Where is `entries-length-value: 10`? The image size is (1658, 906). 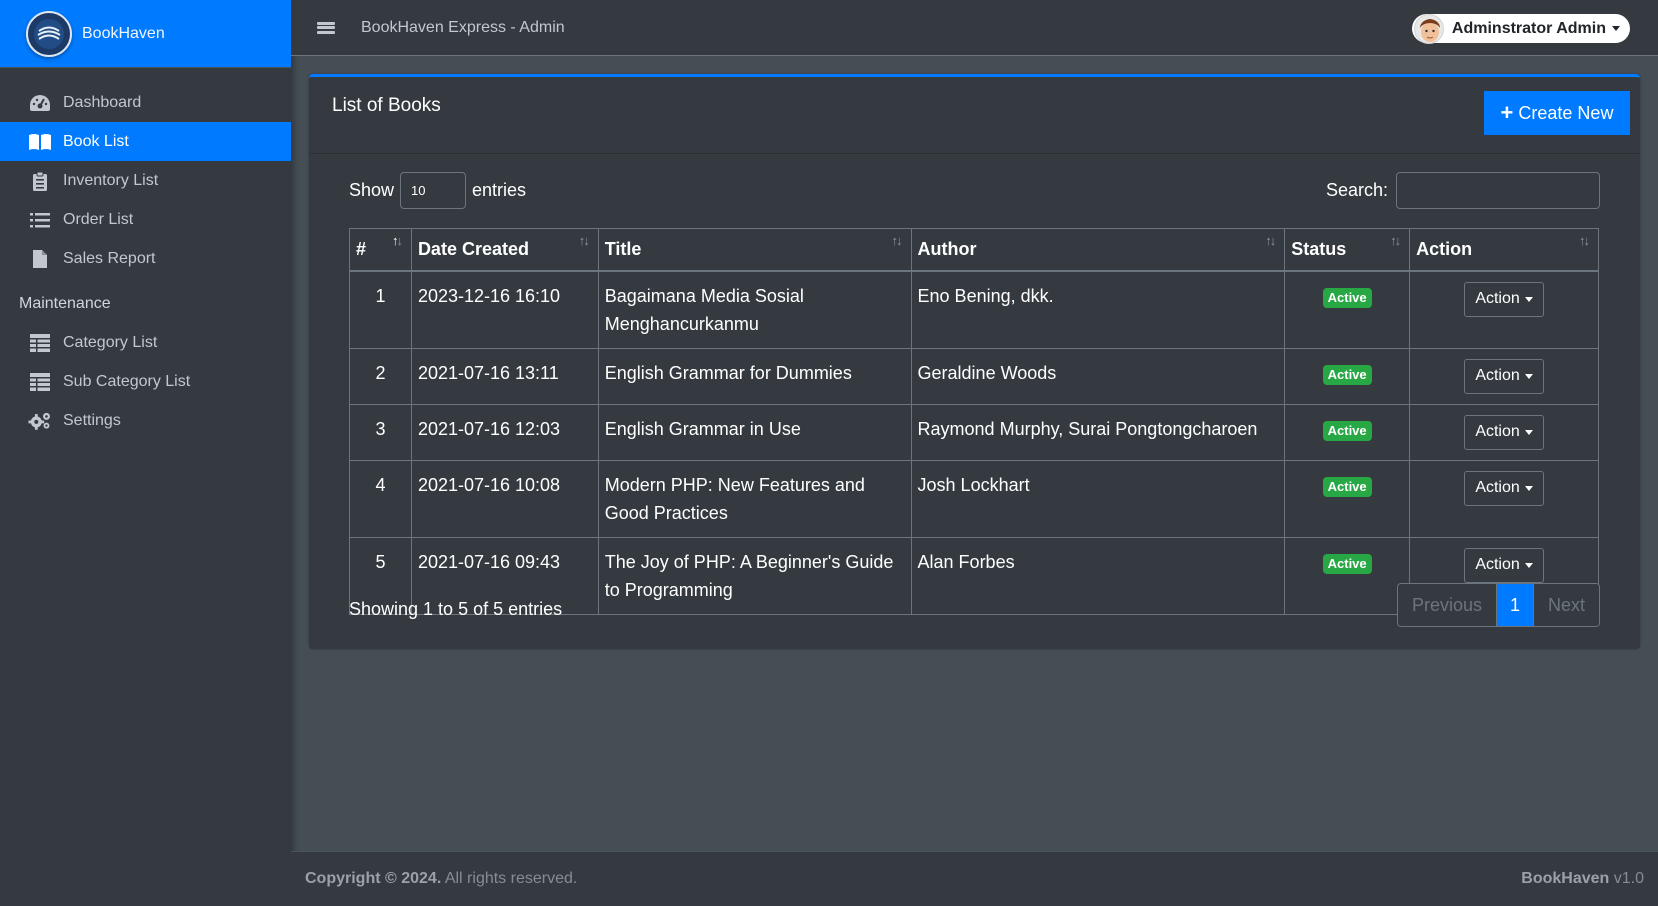
entries-length-value: 10 is located at coordinates (418, 190).